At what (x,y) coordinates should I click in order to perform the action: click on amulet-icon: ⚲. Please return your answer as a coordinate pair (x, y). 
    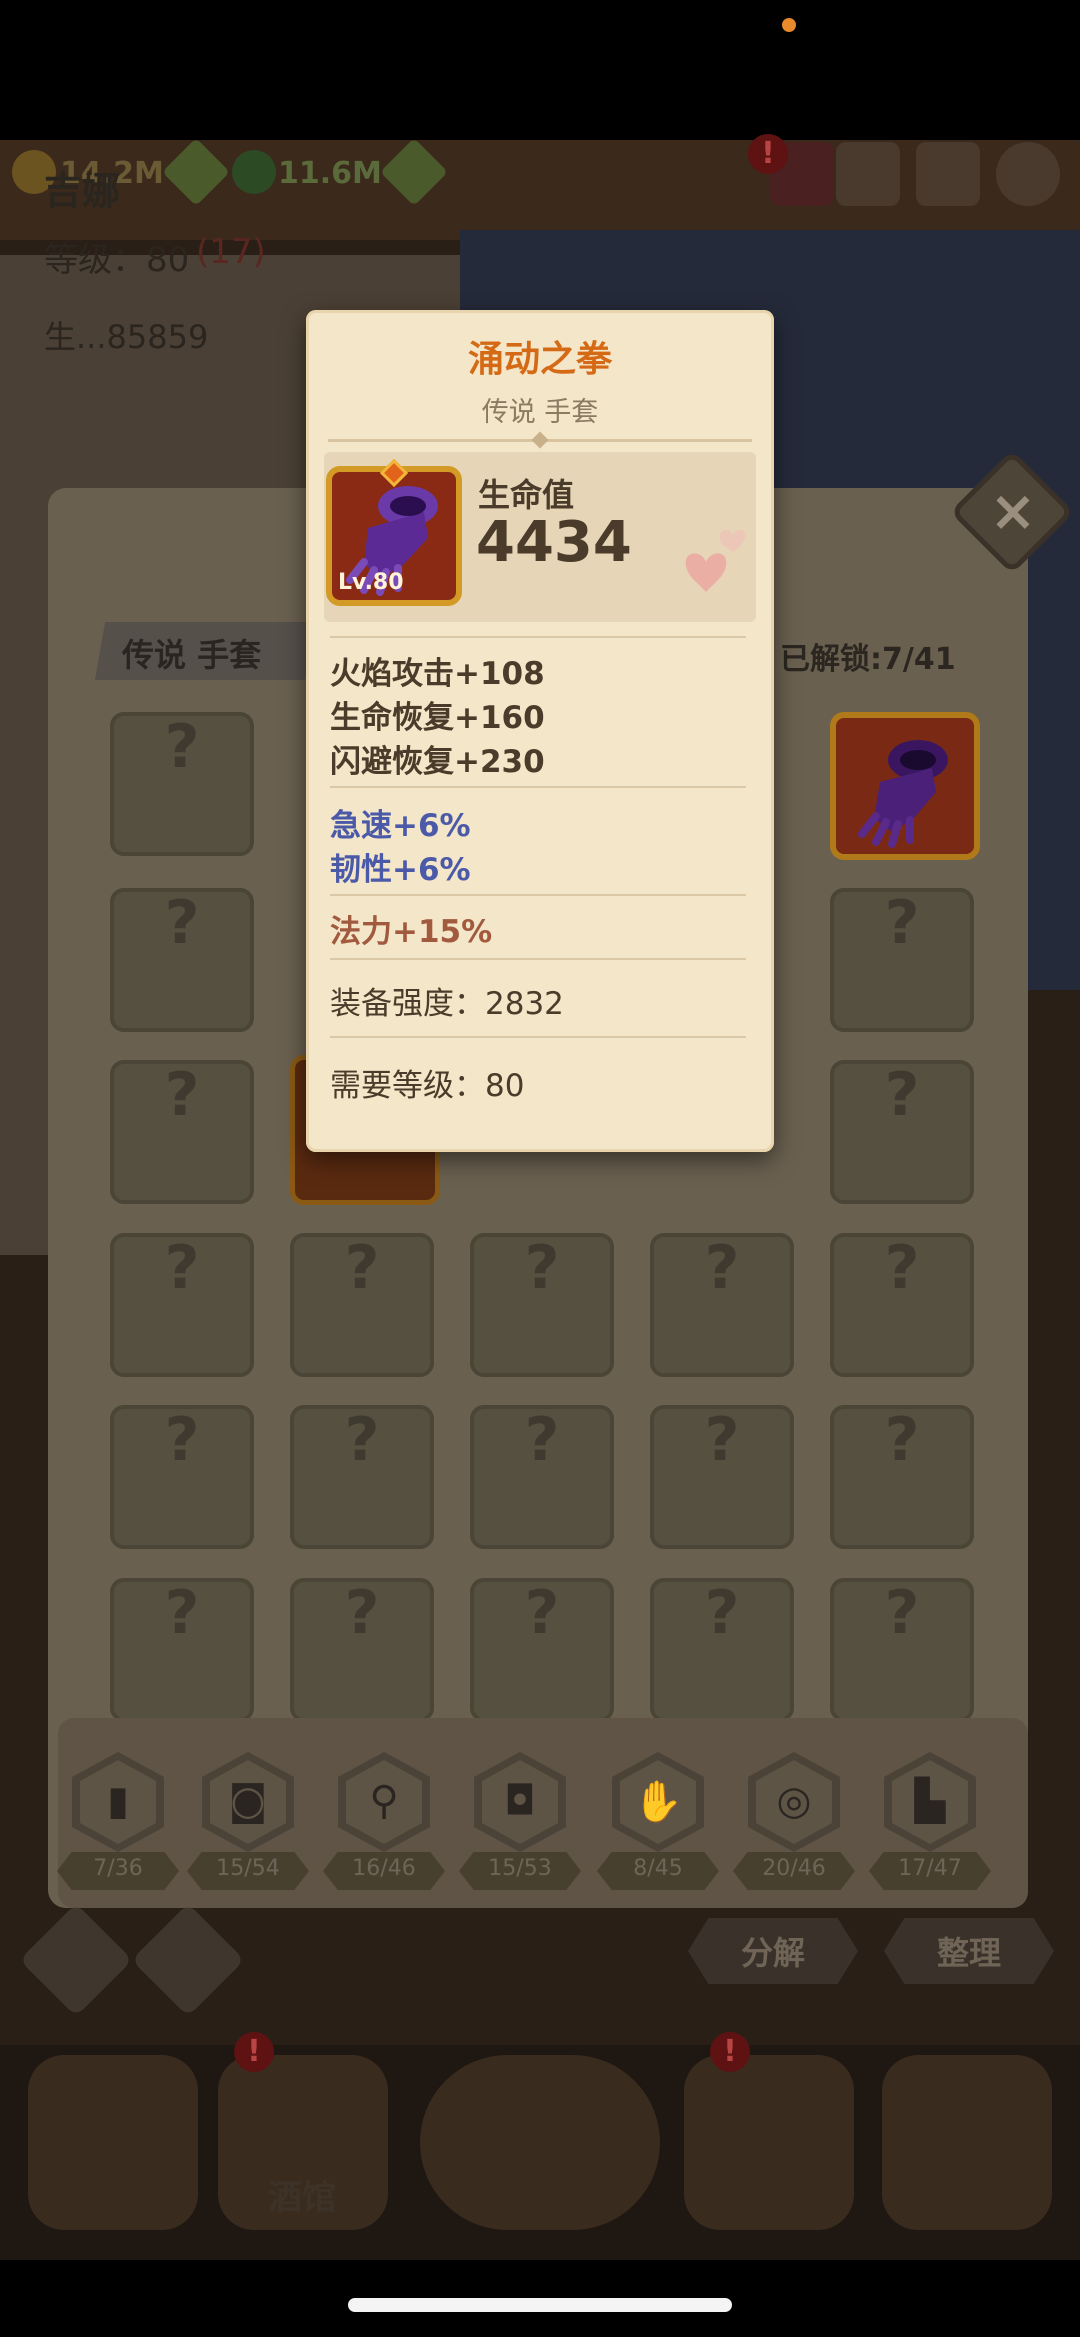
    Looking at the image, I should click on (384, 1801).